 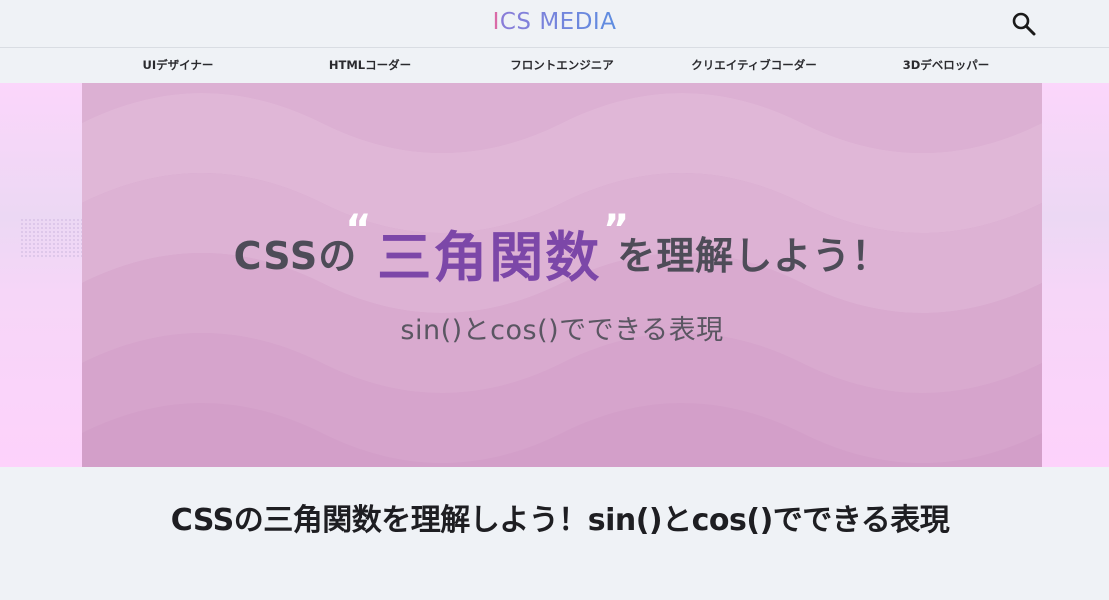 I want to click on logo-text: CS MEDIA, so click(x=558, y=22).